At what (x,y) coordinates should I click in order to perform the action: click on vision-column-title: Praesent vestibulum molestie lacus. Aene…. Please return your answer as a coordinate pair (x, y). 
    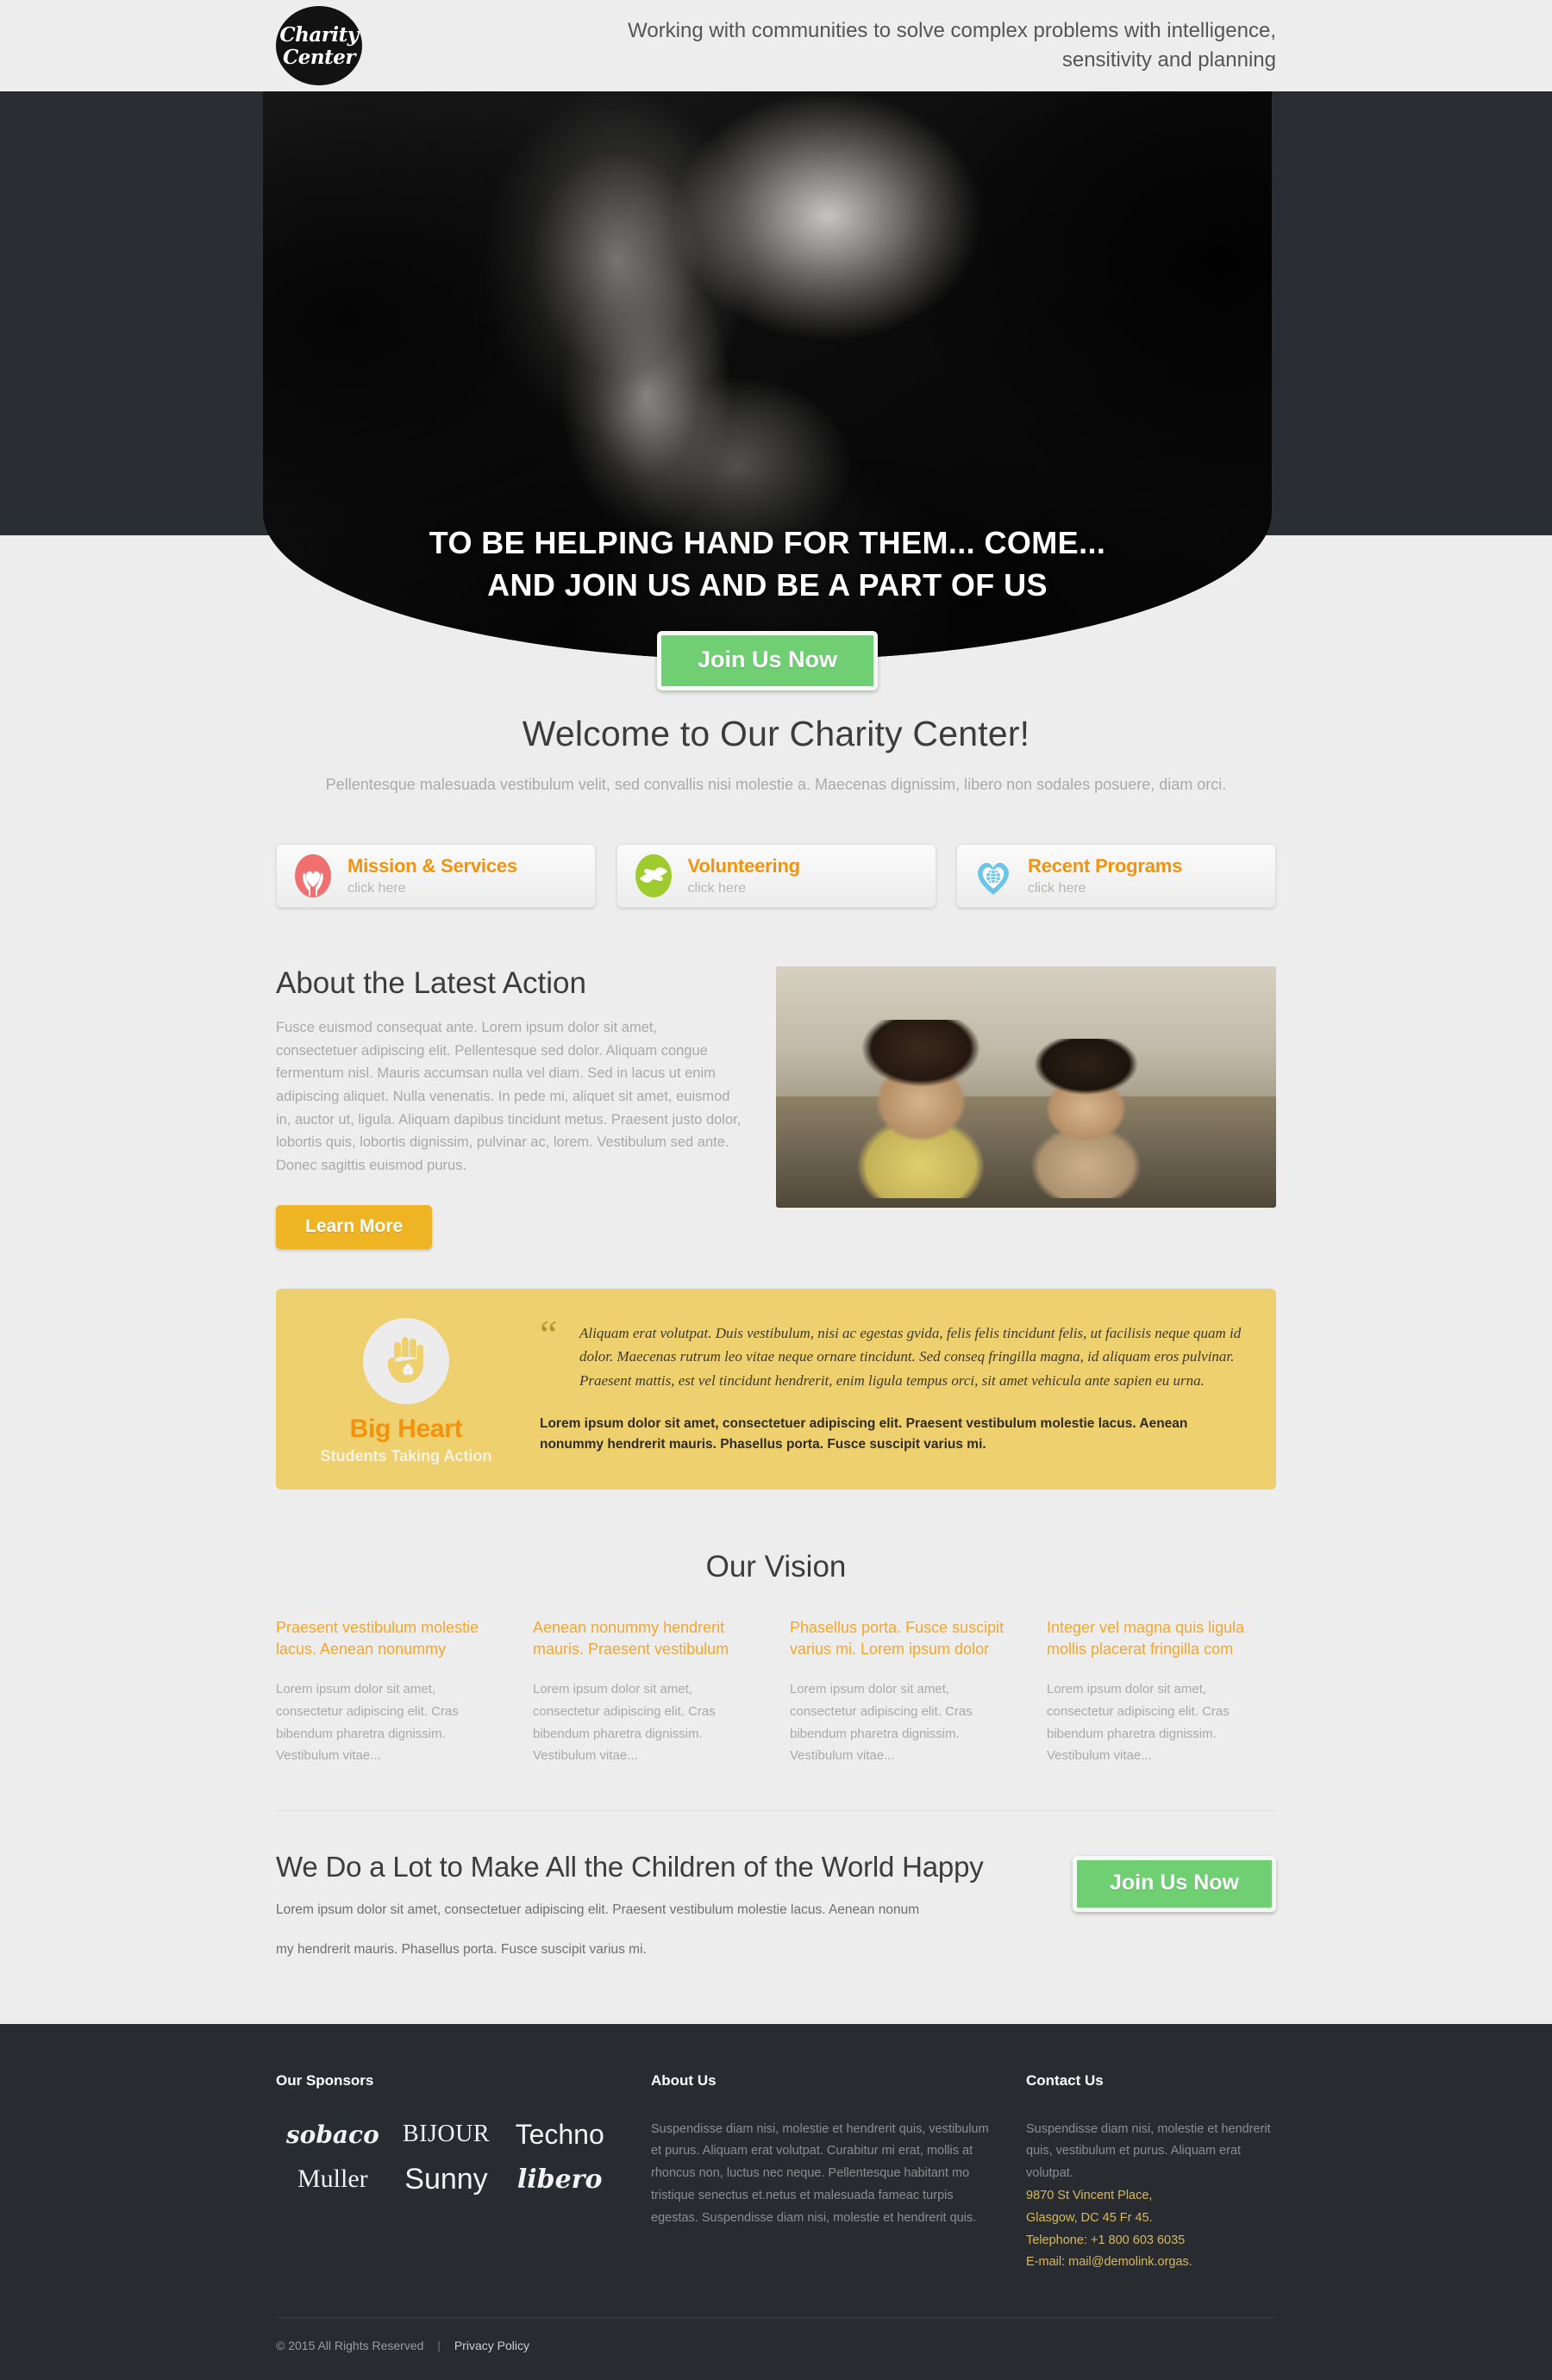
    Looking at the image, I should click on (391, 1639).